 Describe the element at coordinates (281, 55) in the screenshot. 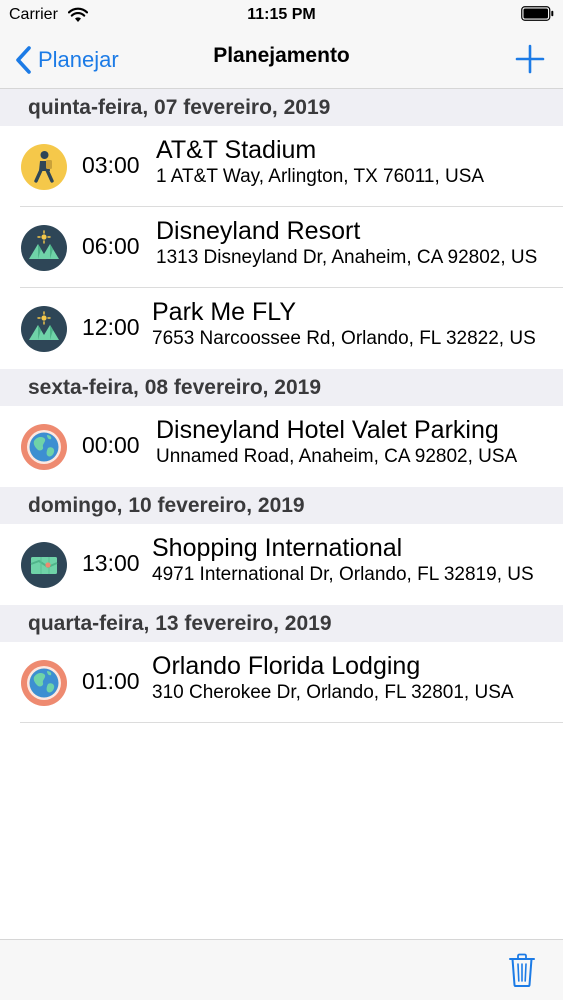

I see `page-title: Planejamento` at that location.